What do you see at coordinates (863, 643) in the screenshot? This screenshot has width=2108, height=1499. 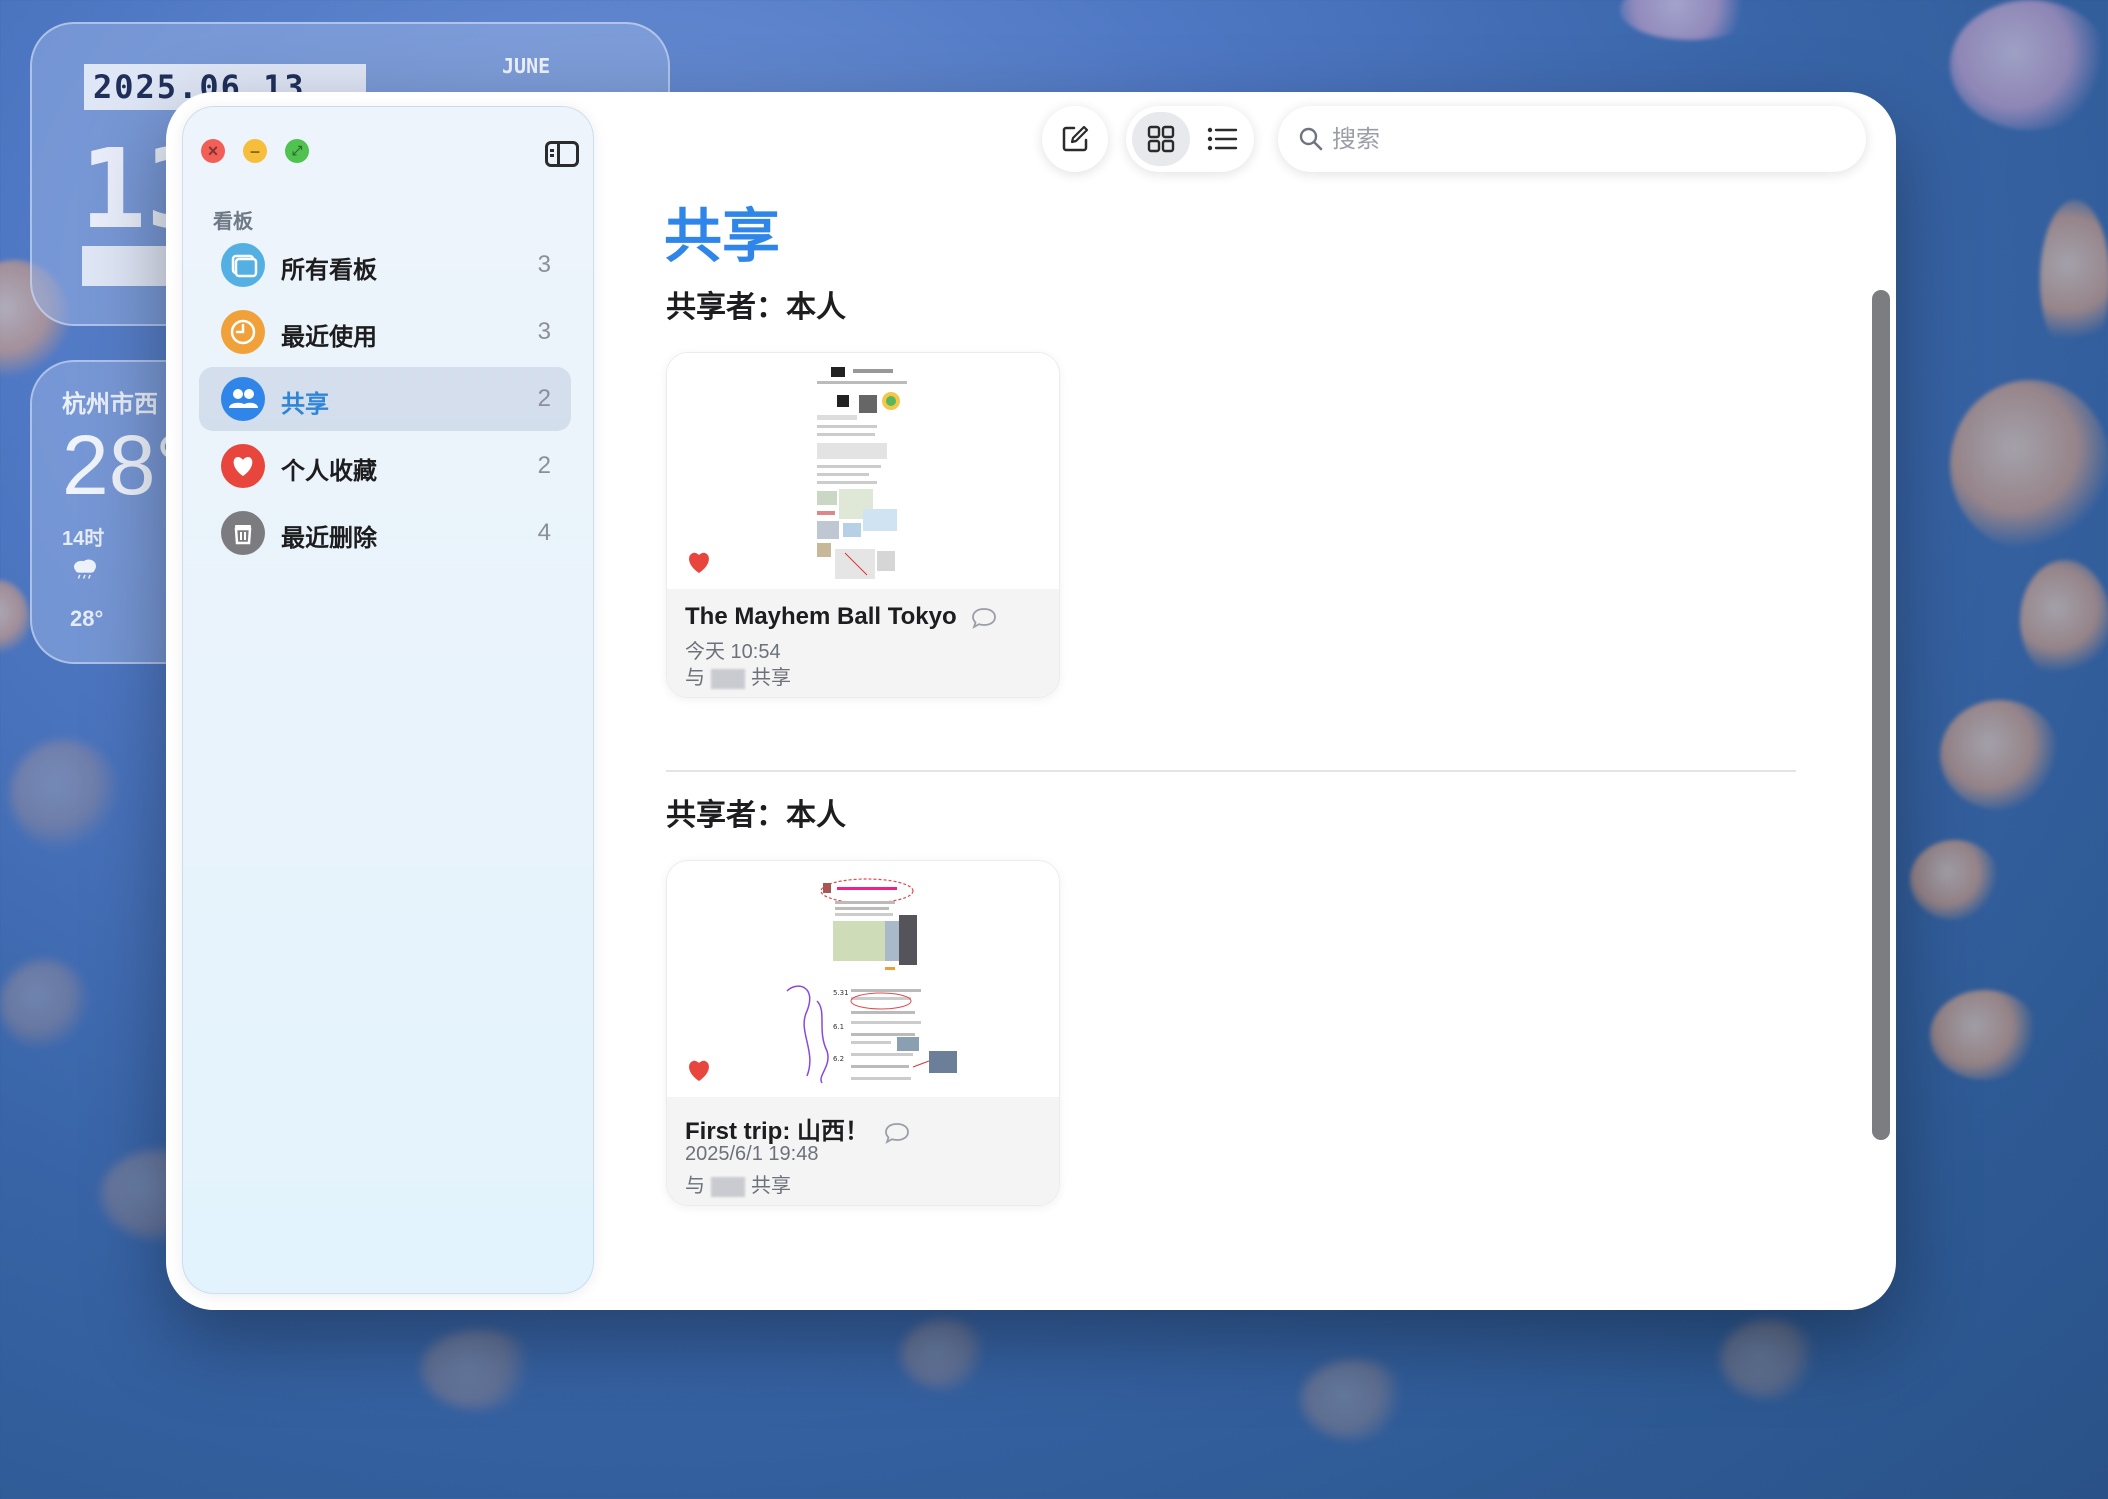 I see `board-card-footer: The Mayhem Ball Tokyo 今天 10:54 与 共享` at bounding box center [863, 643].